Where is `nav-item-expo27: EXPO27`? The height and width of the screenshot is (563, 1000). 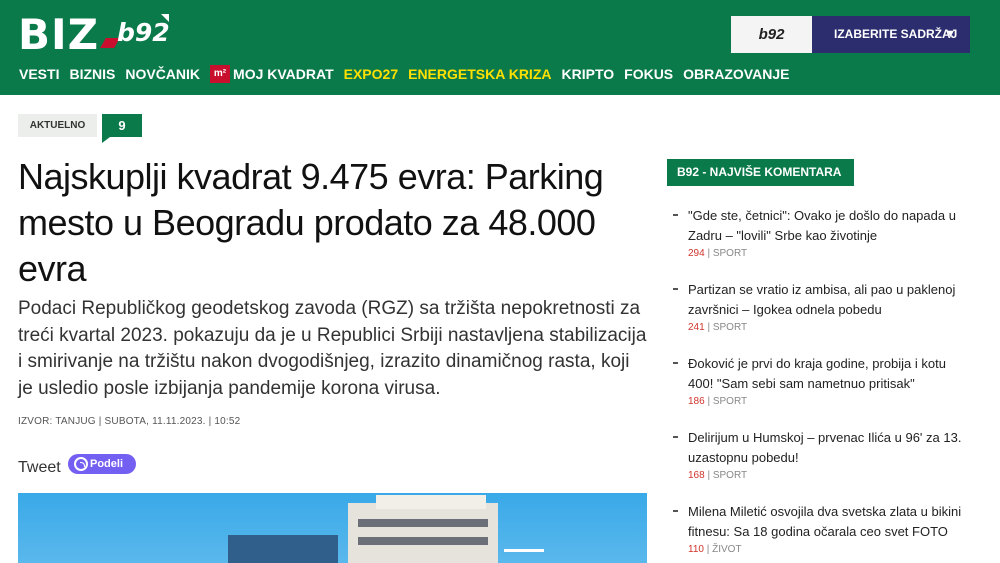
nav-item-expo27: EXPO27 is located at coordinates (371, 74).